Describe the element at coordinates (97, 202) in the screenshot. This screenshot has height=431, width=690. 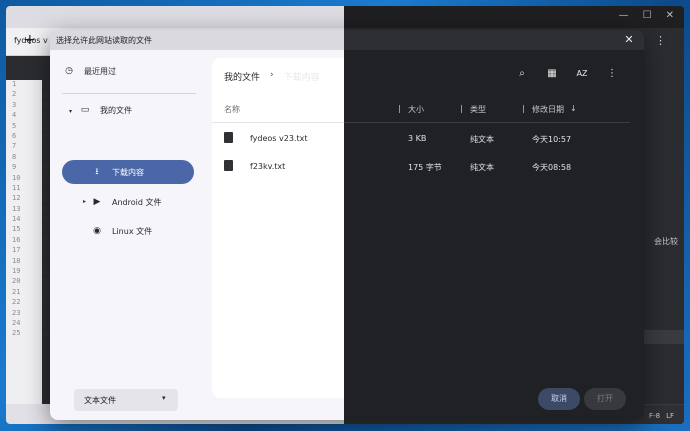
I see `play-store-icon: ▶` at that location.